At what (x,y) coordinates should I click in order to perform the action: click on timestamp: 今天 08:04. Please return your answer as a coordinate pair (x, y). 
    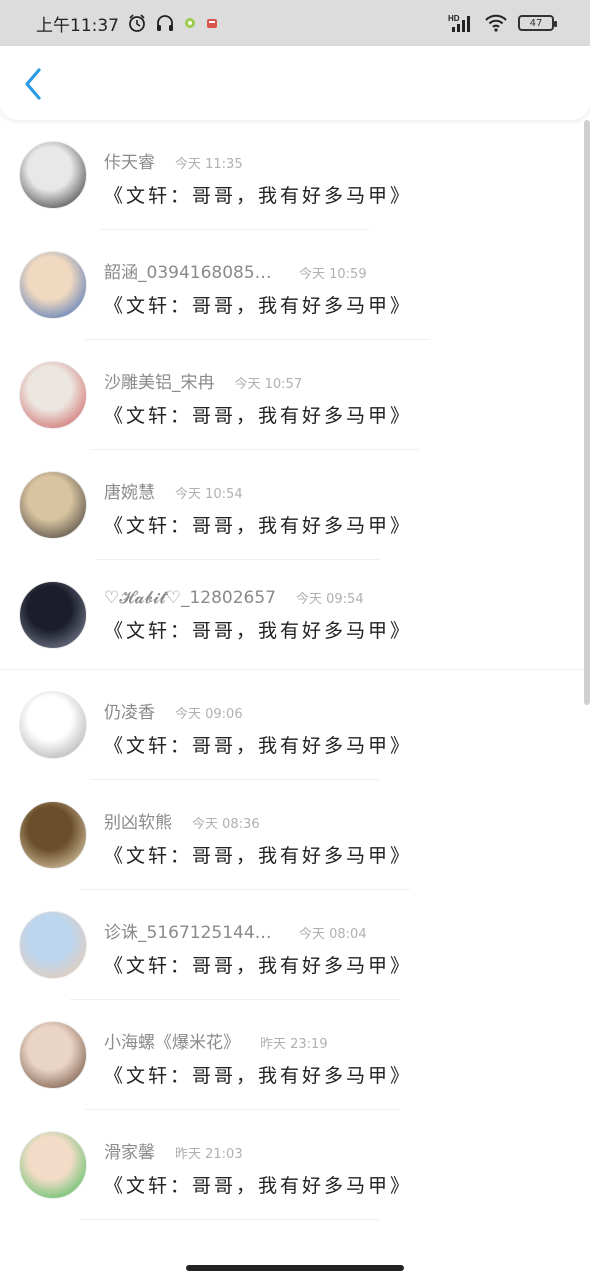
    Looking at the image, I should click on (333, 934).